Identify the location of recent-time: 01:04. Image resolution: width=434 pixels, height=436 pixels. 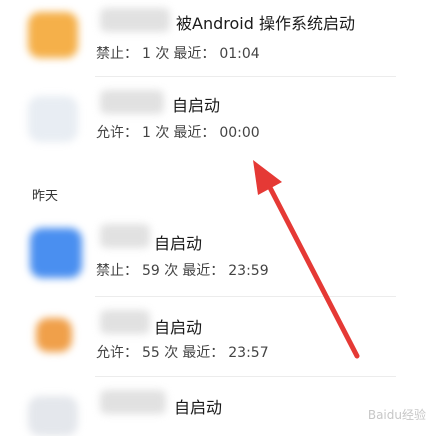
(239, 54).